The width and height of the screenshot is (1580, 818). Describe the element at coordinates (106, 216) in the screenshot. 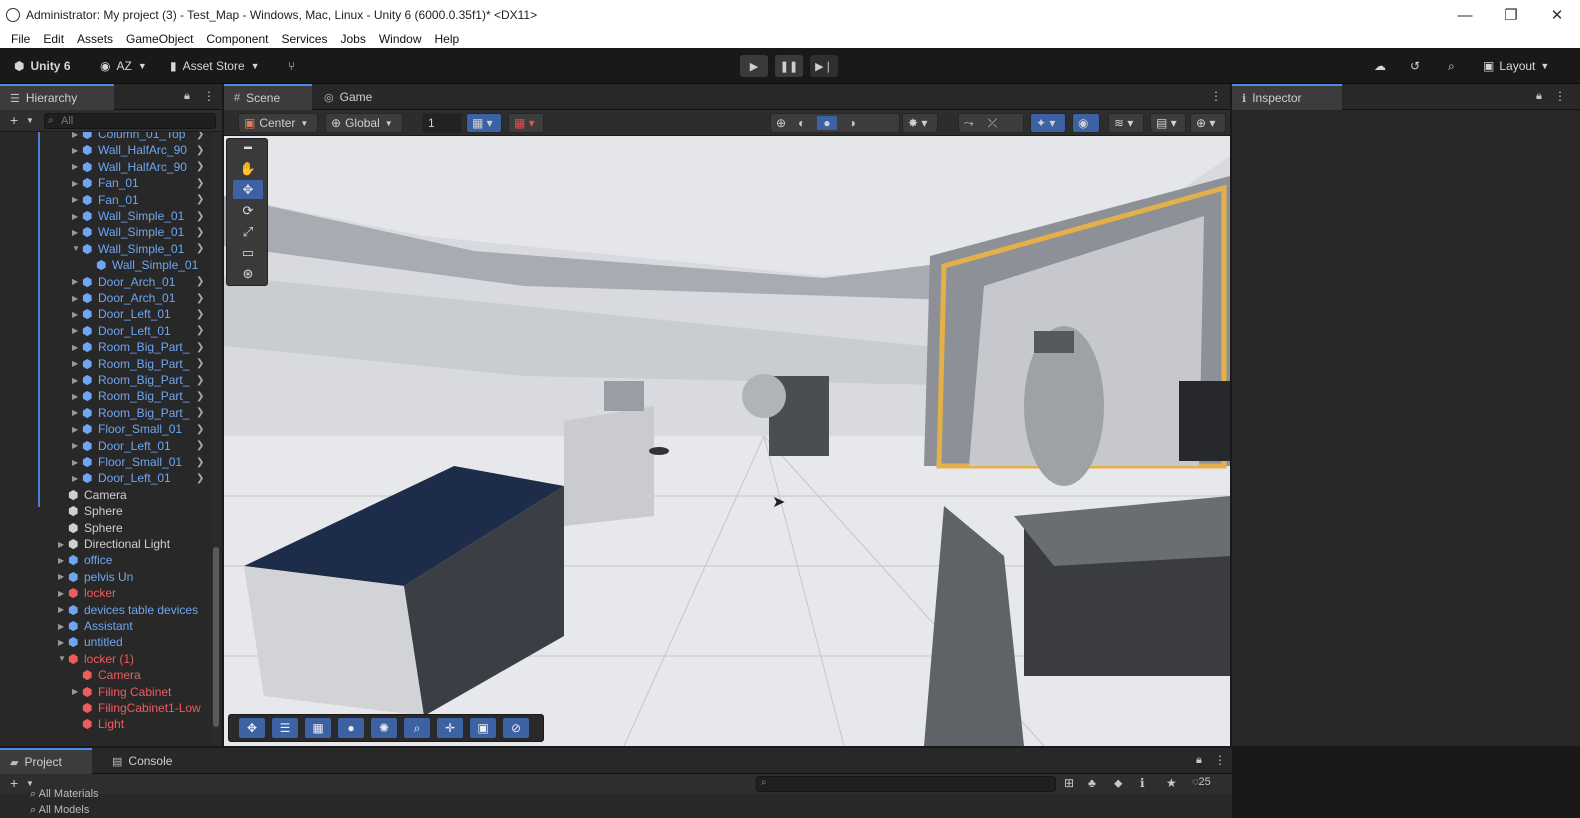

I see `hierarchy-row: ▶ ⬢ Wall_Simple_01 ❯` at that location.